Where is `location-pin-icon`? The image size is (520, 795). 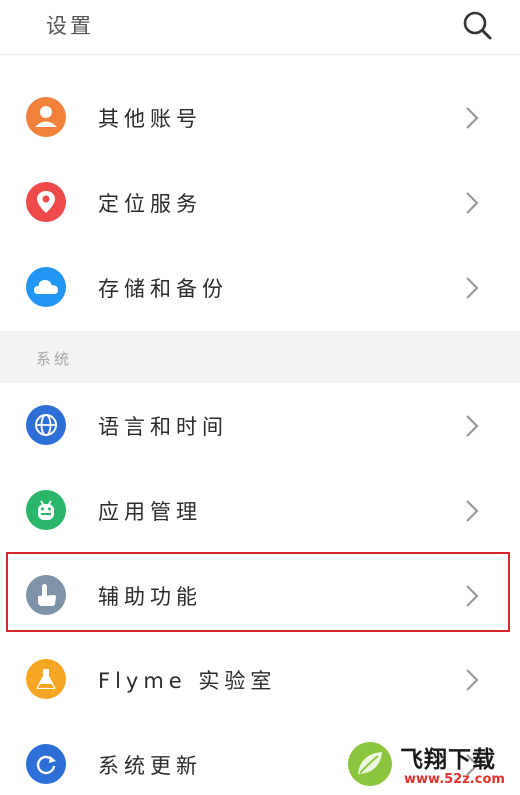 location-pin-icon is located at coordinates (46, 202).